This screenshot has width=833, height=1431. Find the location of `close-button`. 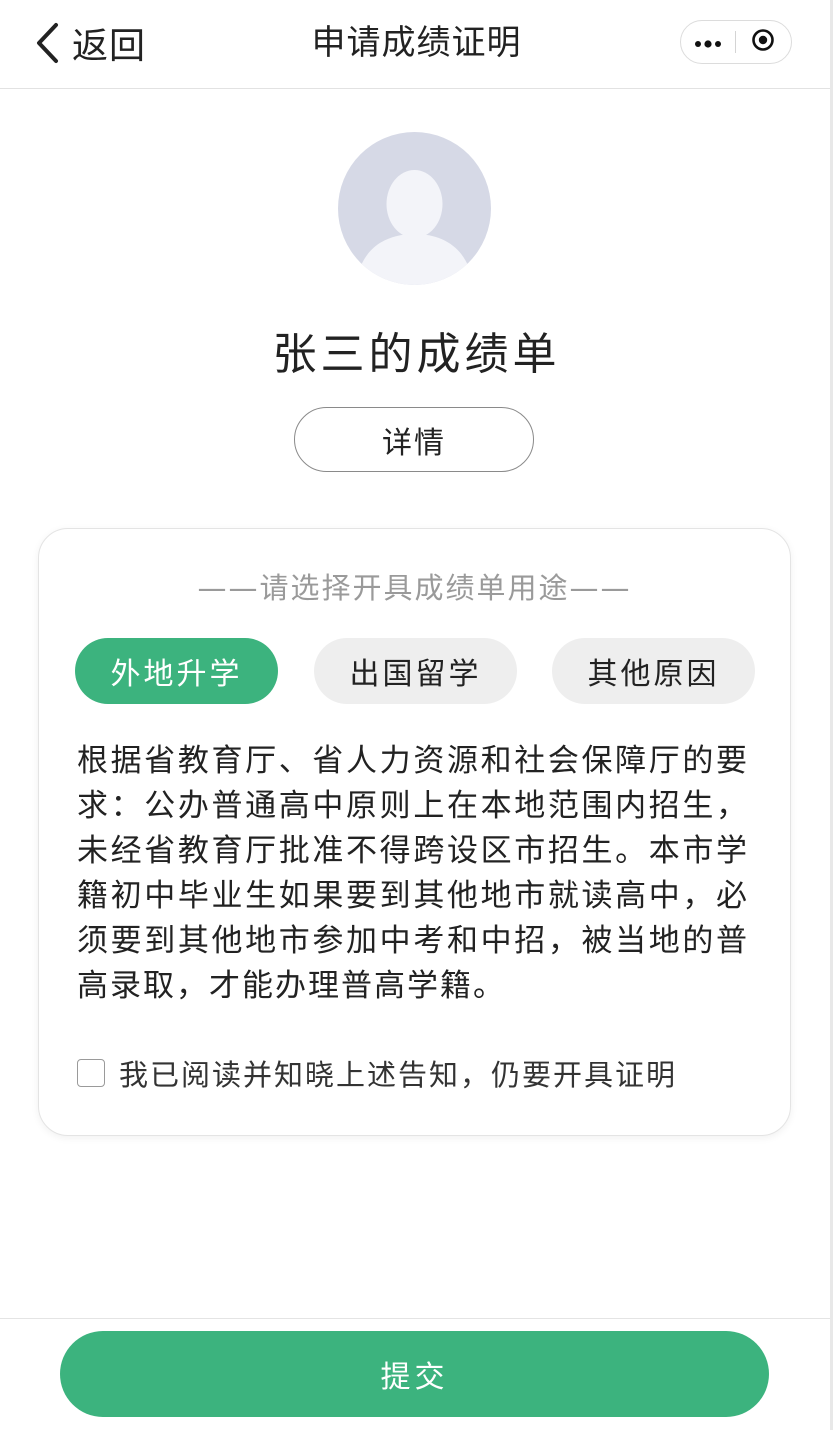

close-button is located at coordinates (763, 42).